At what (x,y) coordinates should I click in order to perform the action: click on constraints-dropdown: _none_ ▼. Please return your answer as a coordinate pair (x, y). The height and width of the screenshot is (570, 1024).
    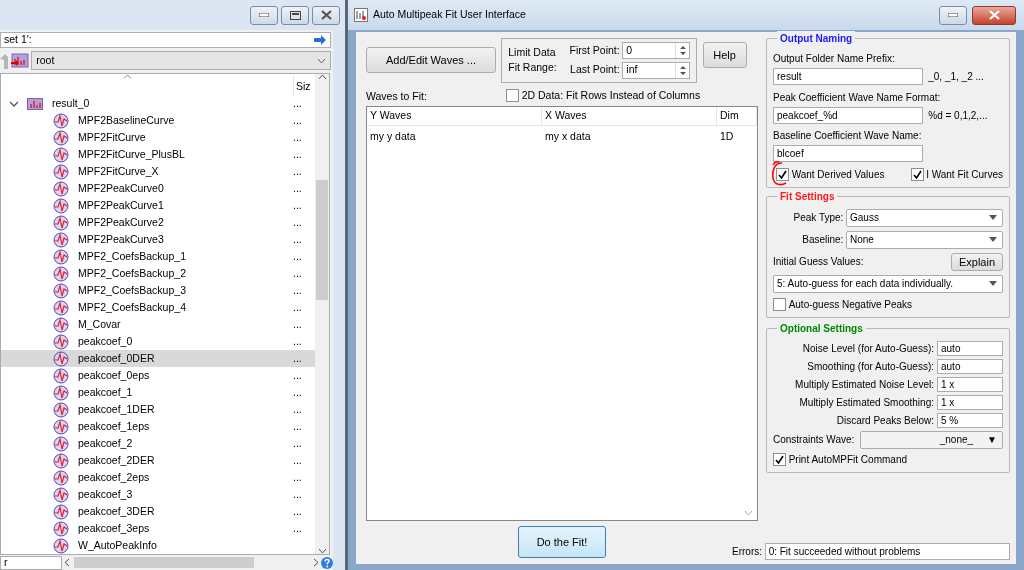
    Looking at the image, I should click on (931, 439).